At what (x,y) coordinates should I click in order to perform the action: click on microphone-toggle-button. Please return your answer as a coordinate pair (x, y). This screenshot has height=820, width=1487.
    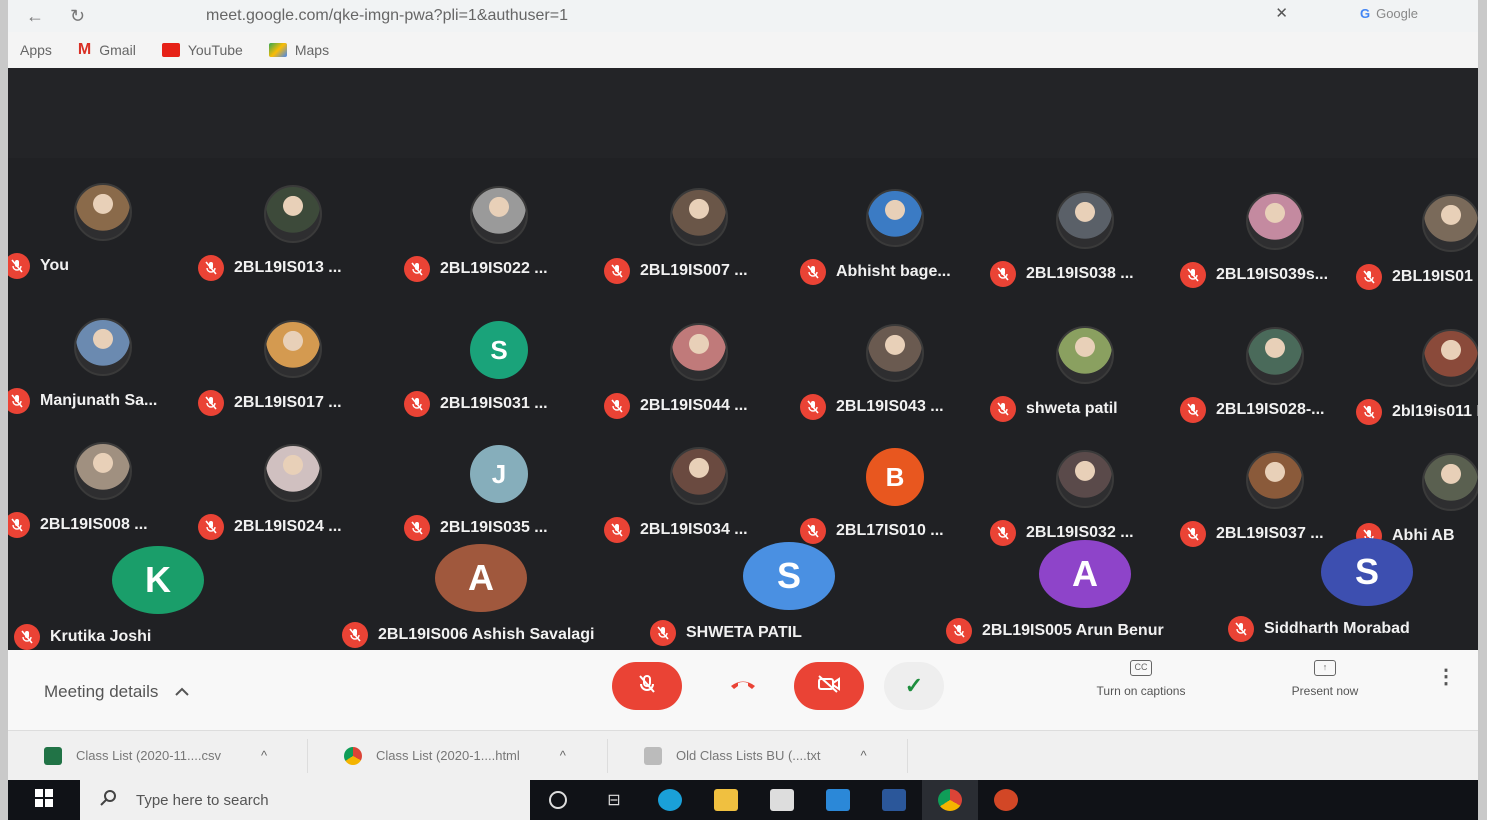
    Looking at the image, I should click on (647, 686).